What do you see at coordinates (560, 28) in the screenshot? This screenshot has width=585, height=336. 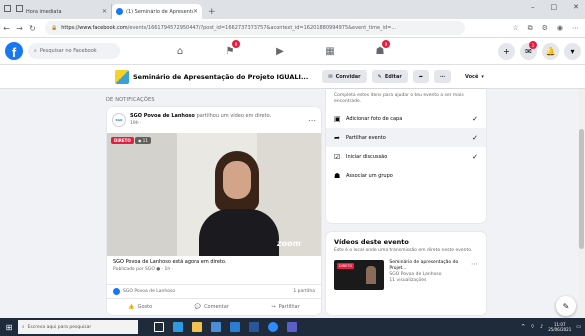 I see `profile-icon: ◉` at bounding box center [560, 28].